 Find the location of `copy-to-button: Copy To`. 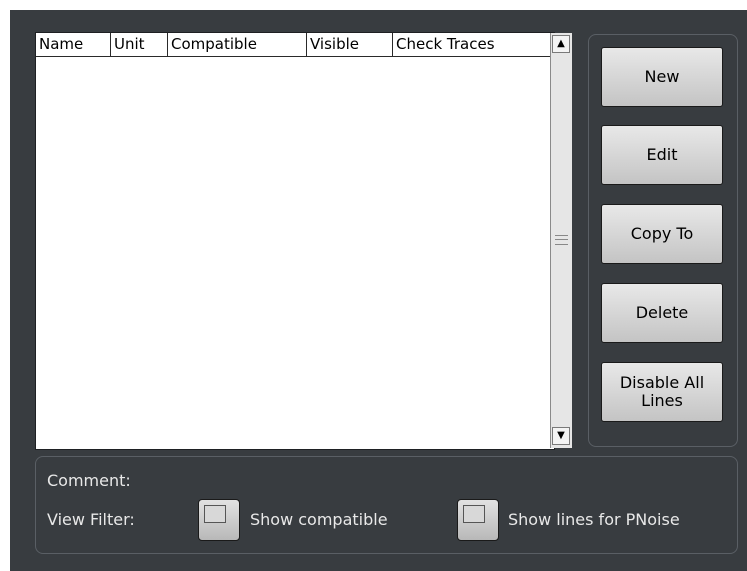

copy-to-button: Copy To is located at coordinates (662, 234).